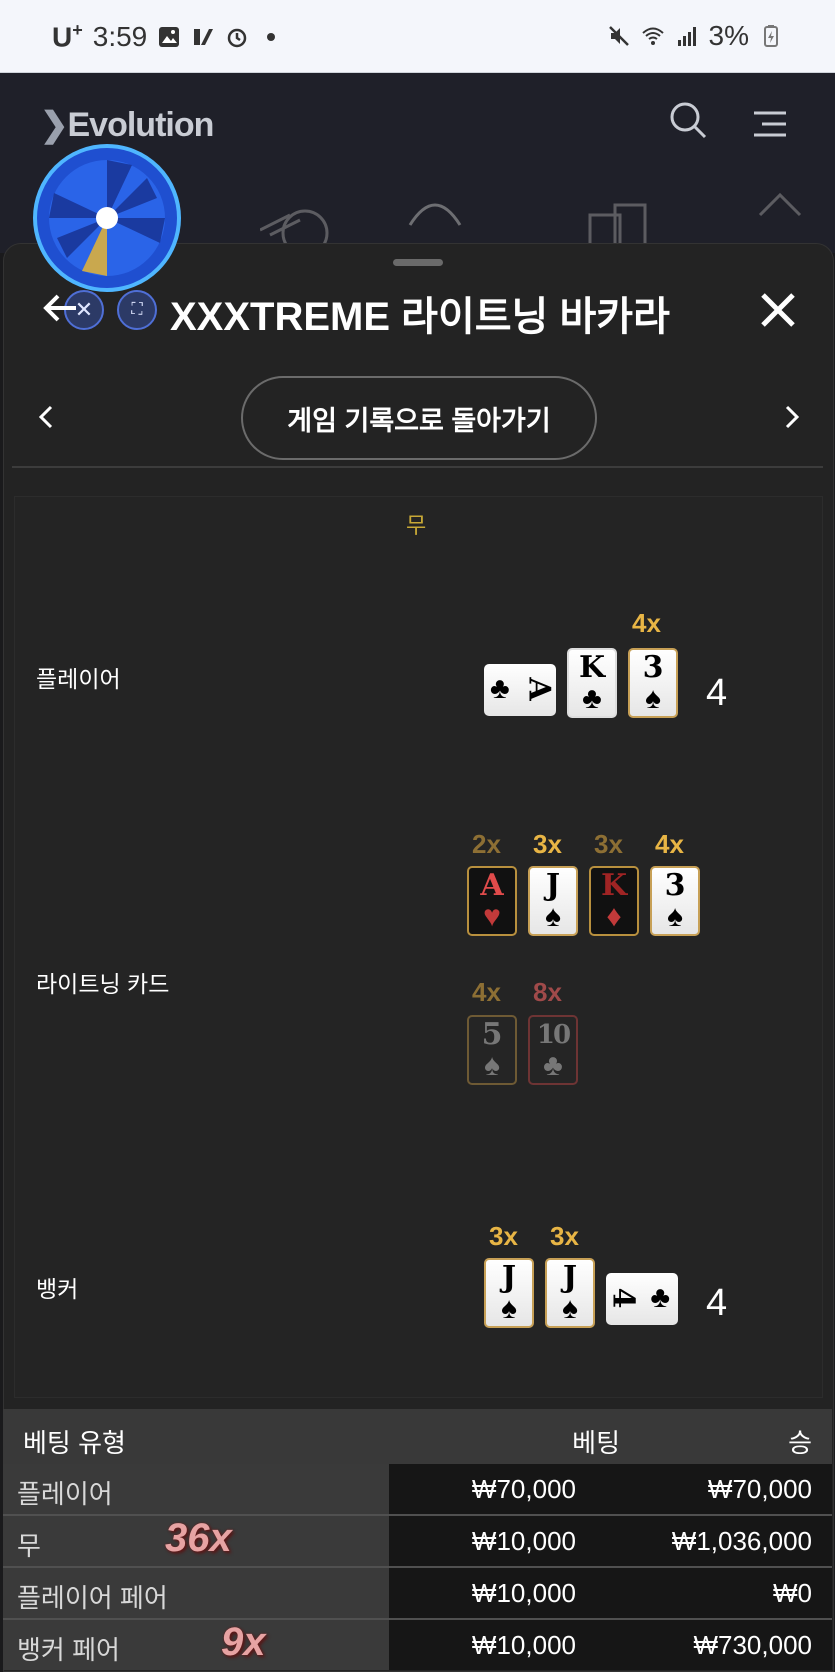 This screenshot has width=835, height=1672. Describe the element at coordinates (418, 262) in the screenshot. I see `drag-handle` at that location.